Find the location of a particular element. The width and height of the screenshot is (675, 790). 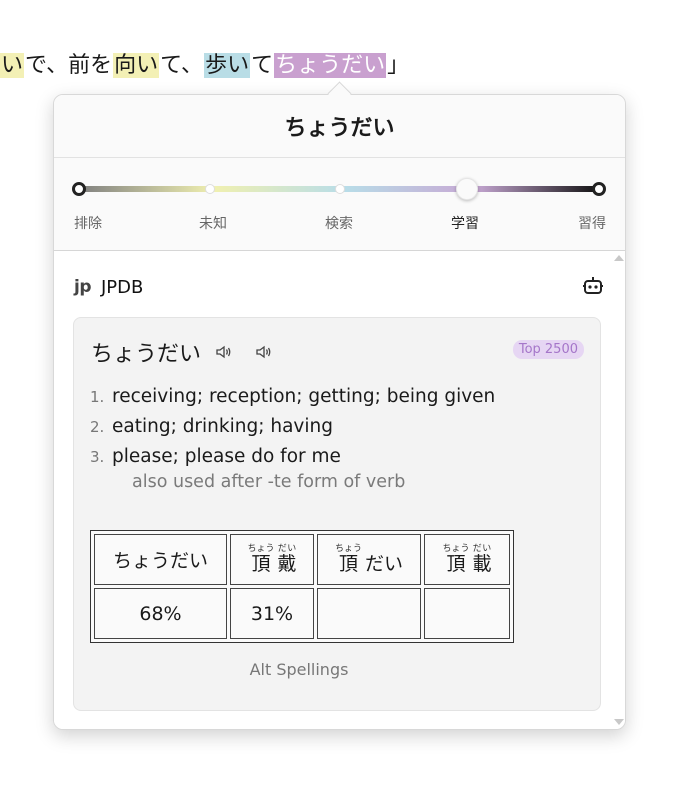

sentence-part: 向い is located at coordinates (136, 65).